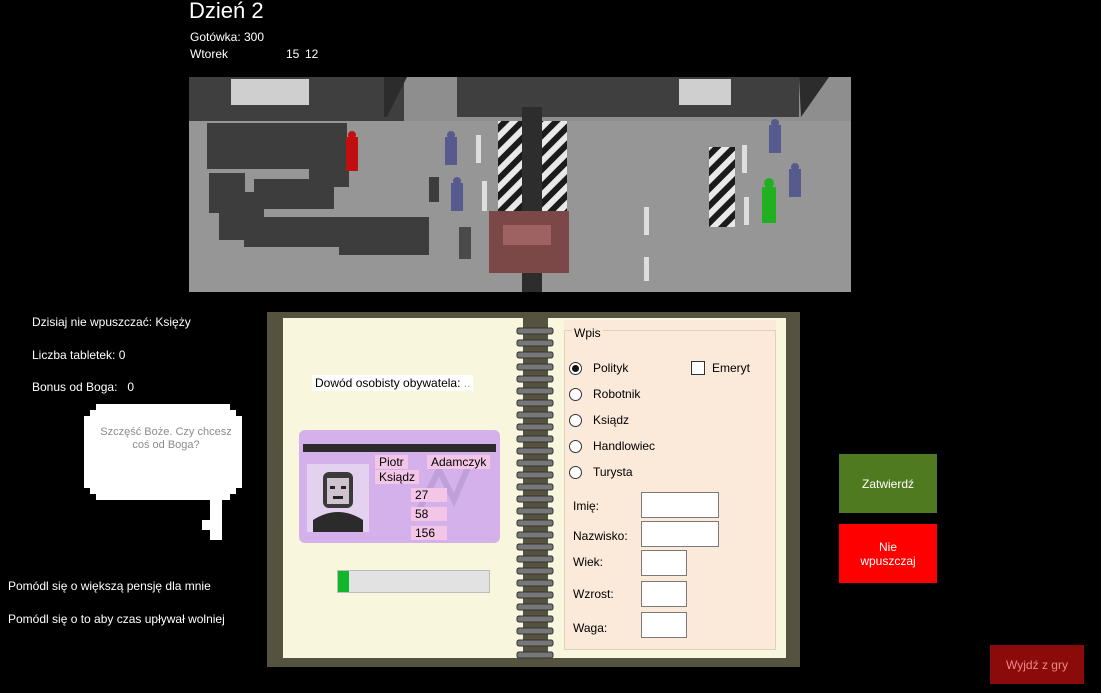 The height and width of the screenshot is (693, 1101). Describe the element at coordinates (664, 563) in the screenshot. I see `age-input` at that location.